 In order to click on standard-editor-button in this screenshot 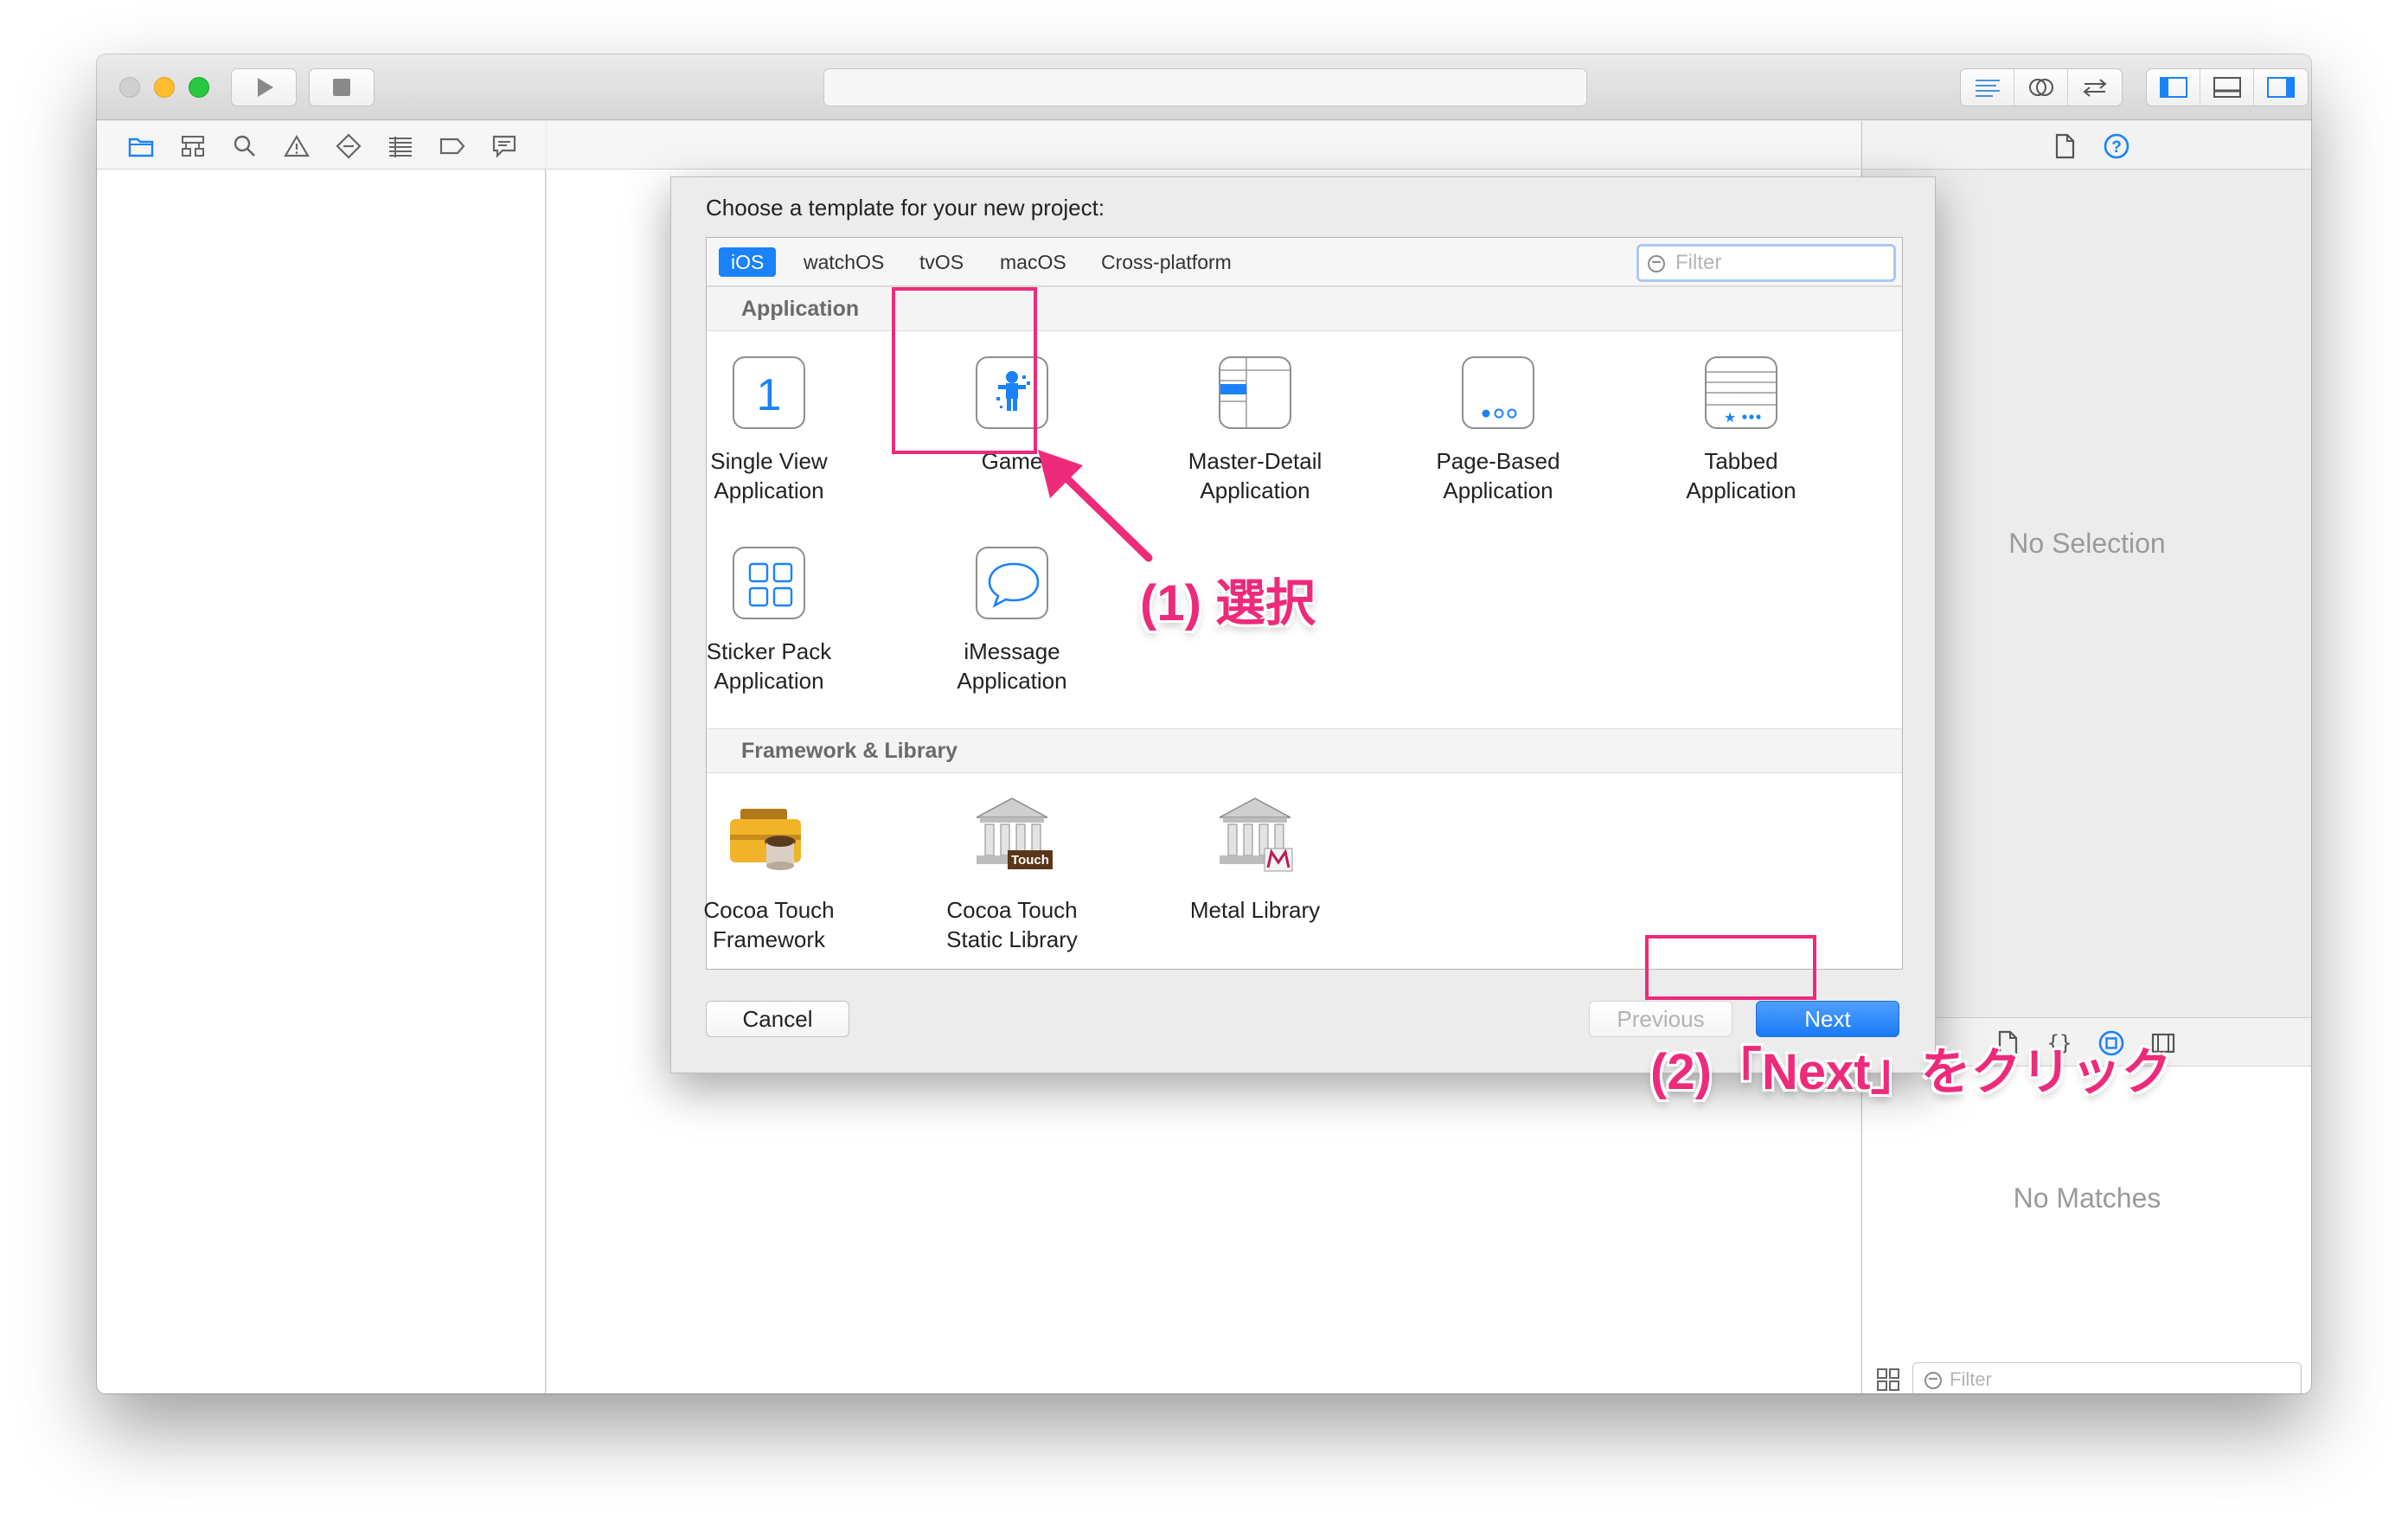, I will do `click(1987, 87)`.